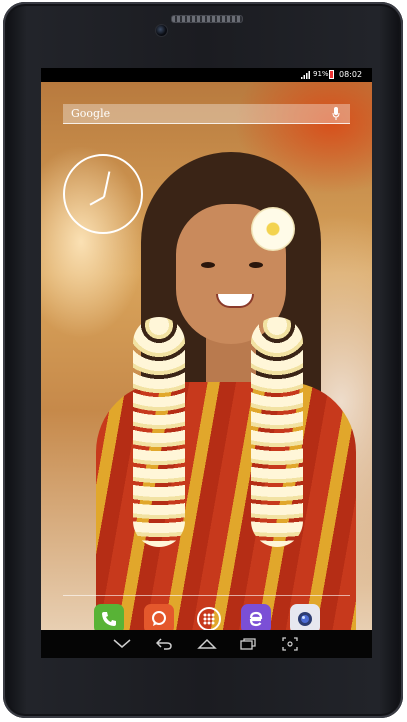  What do you see at coordinates (351, 74) in the screenshot?
I see `status-time: 08:02` at bounding box center [351, 74].